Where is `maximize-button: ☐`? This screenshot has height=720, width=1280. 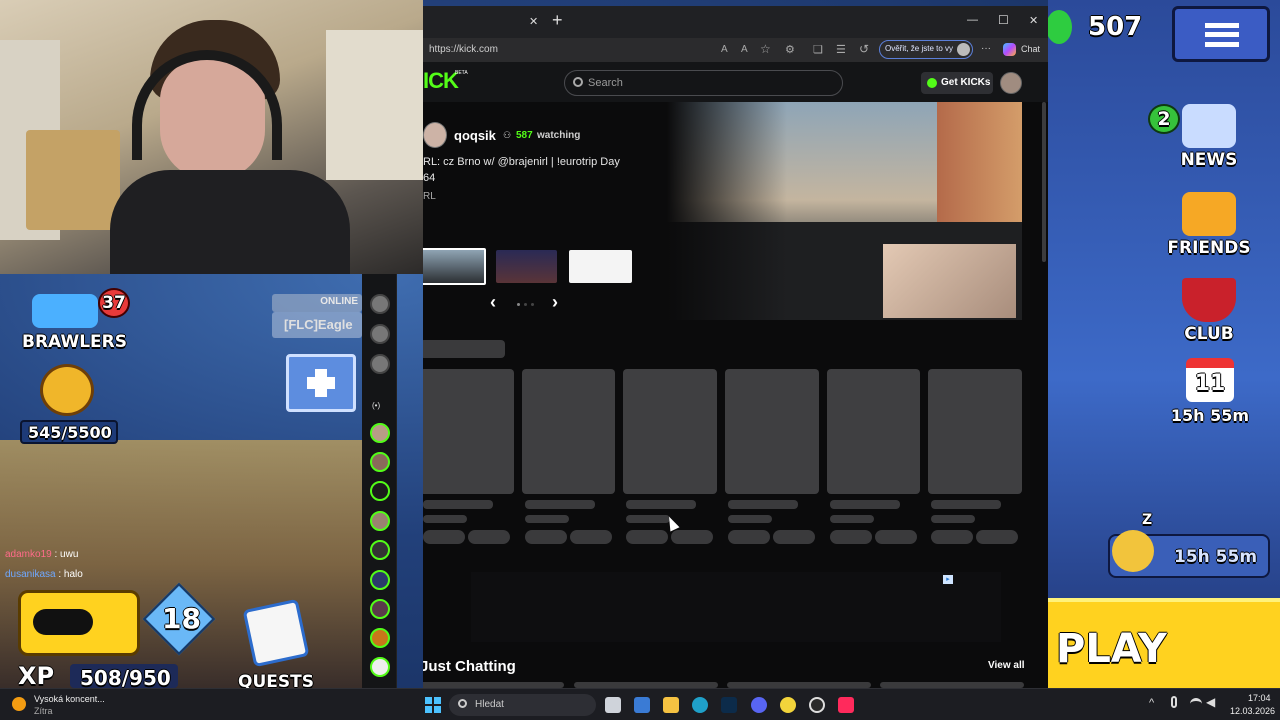 maximize-button: ☐ is located at coordinates (1003, 20).